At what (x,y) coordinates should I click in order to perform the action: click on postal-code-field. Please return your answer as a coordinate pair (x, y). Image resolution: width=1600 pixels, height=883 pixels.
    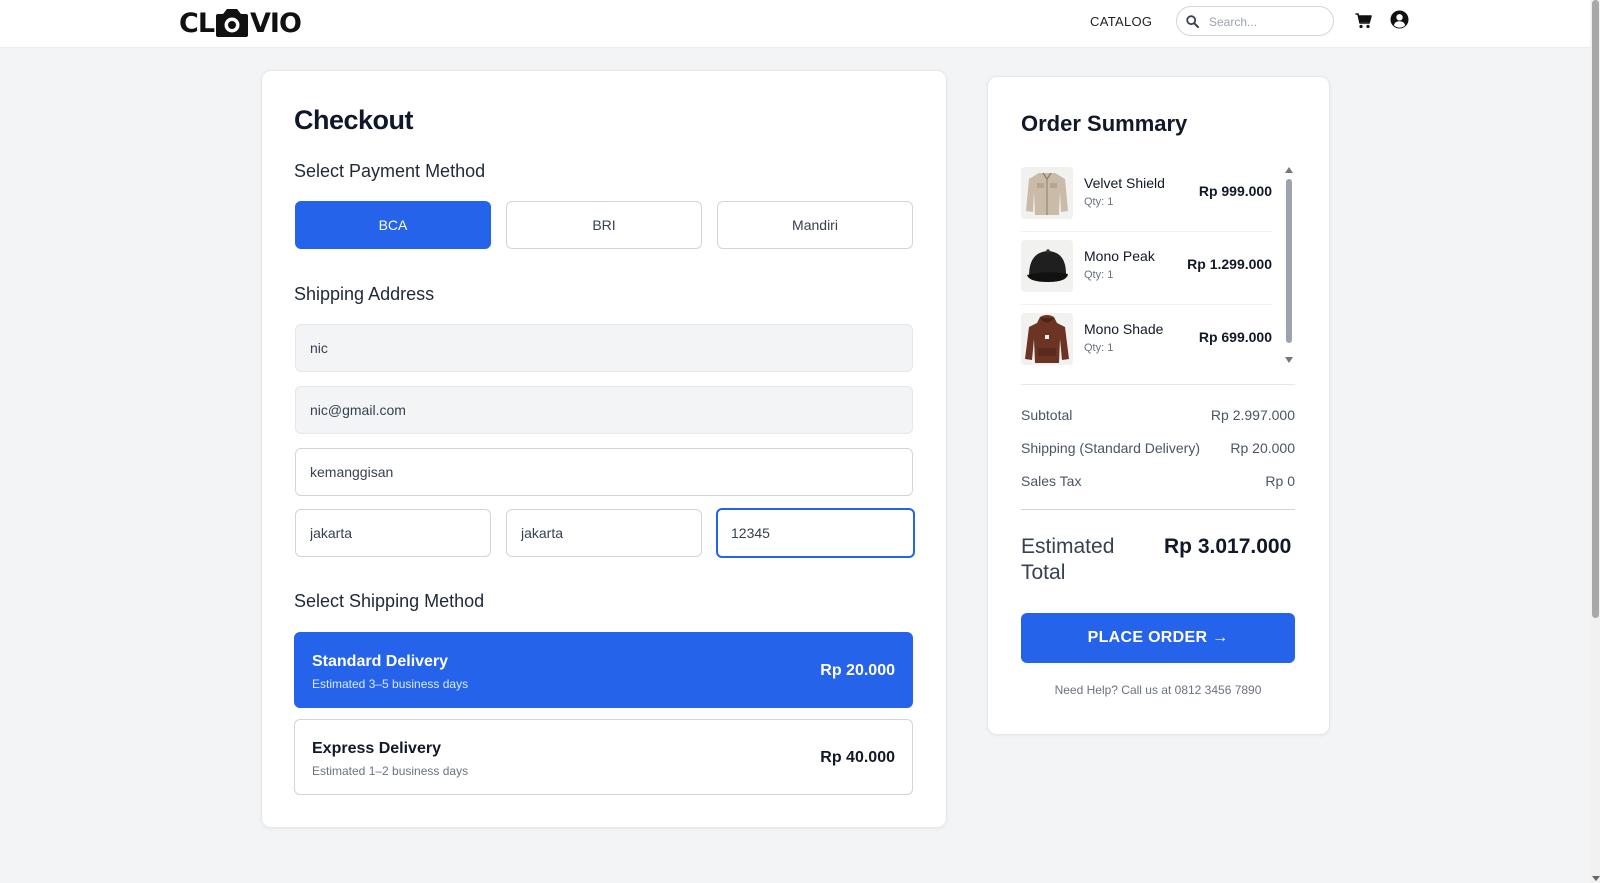
    Looking at the image, I should click on (815, 533).